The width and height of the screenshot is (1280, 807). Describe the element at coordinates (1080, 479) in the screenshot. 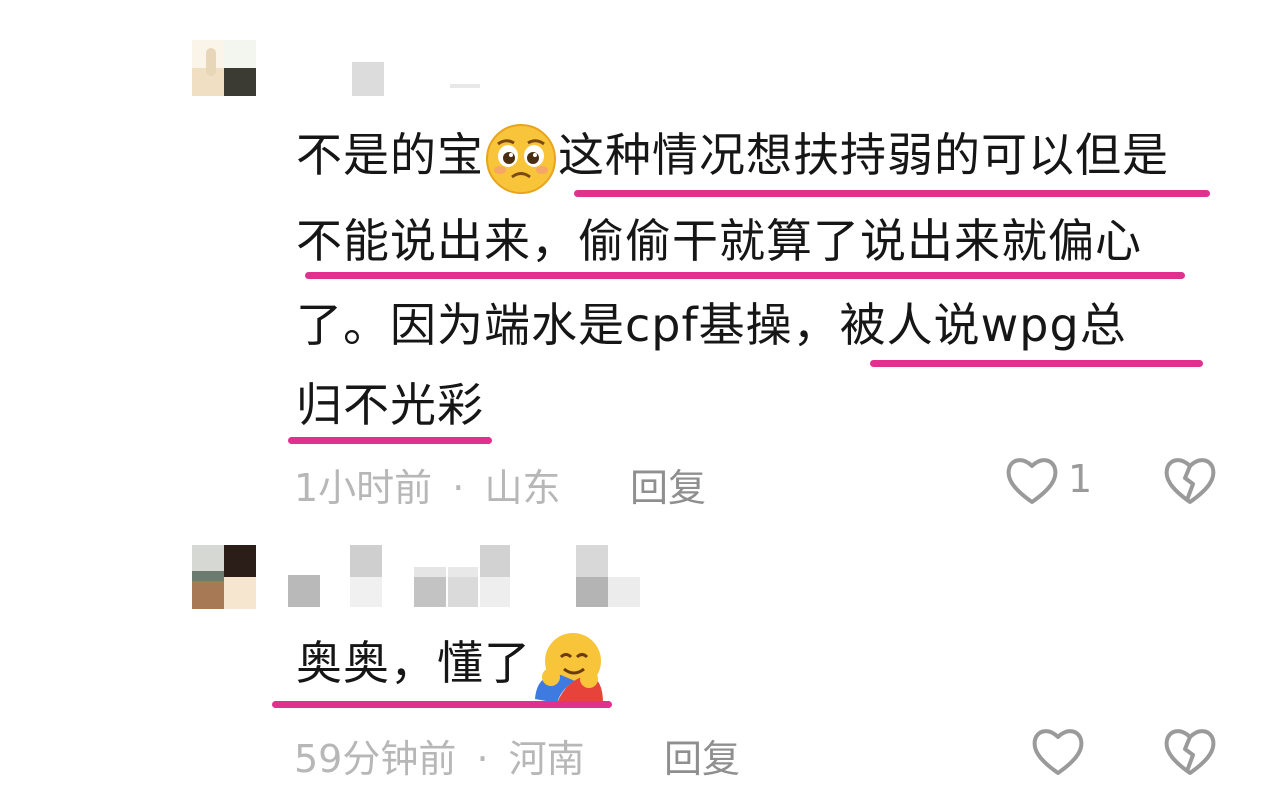

I see `like-count: 1` at that location.